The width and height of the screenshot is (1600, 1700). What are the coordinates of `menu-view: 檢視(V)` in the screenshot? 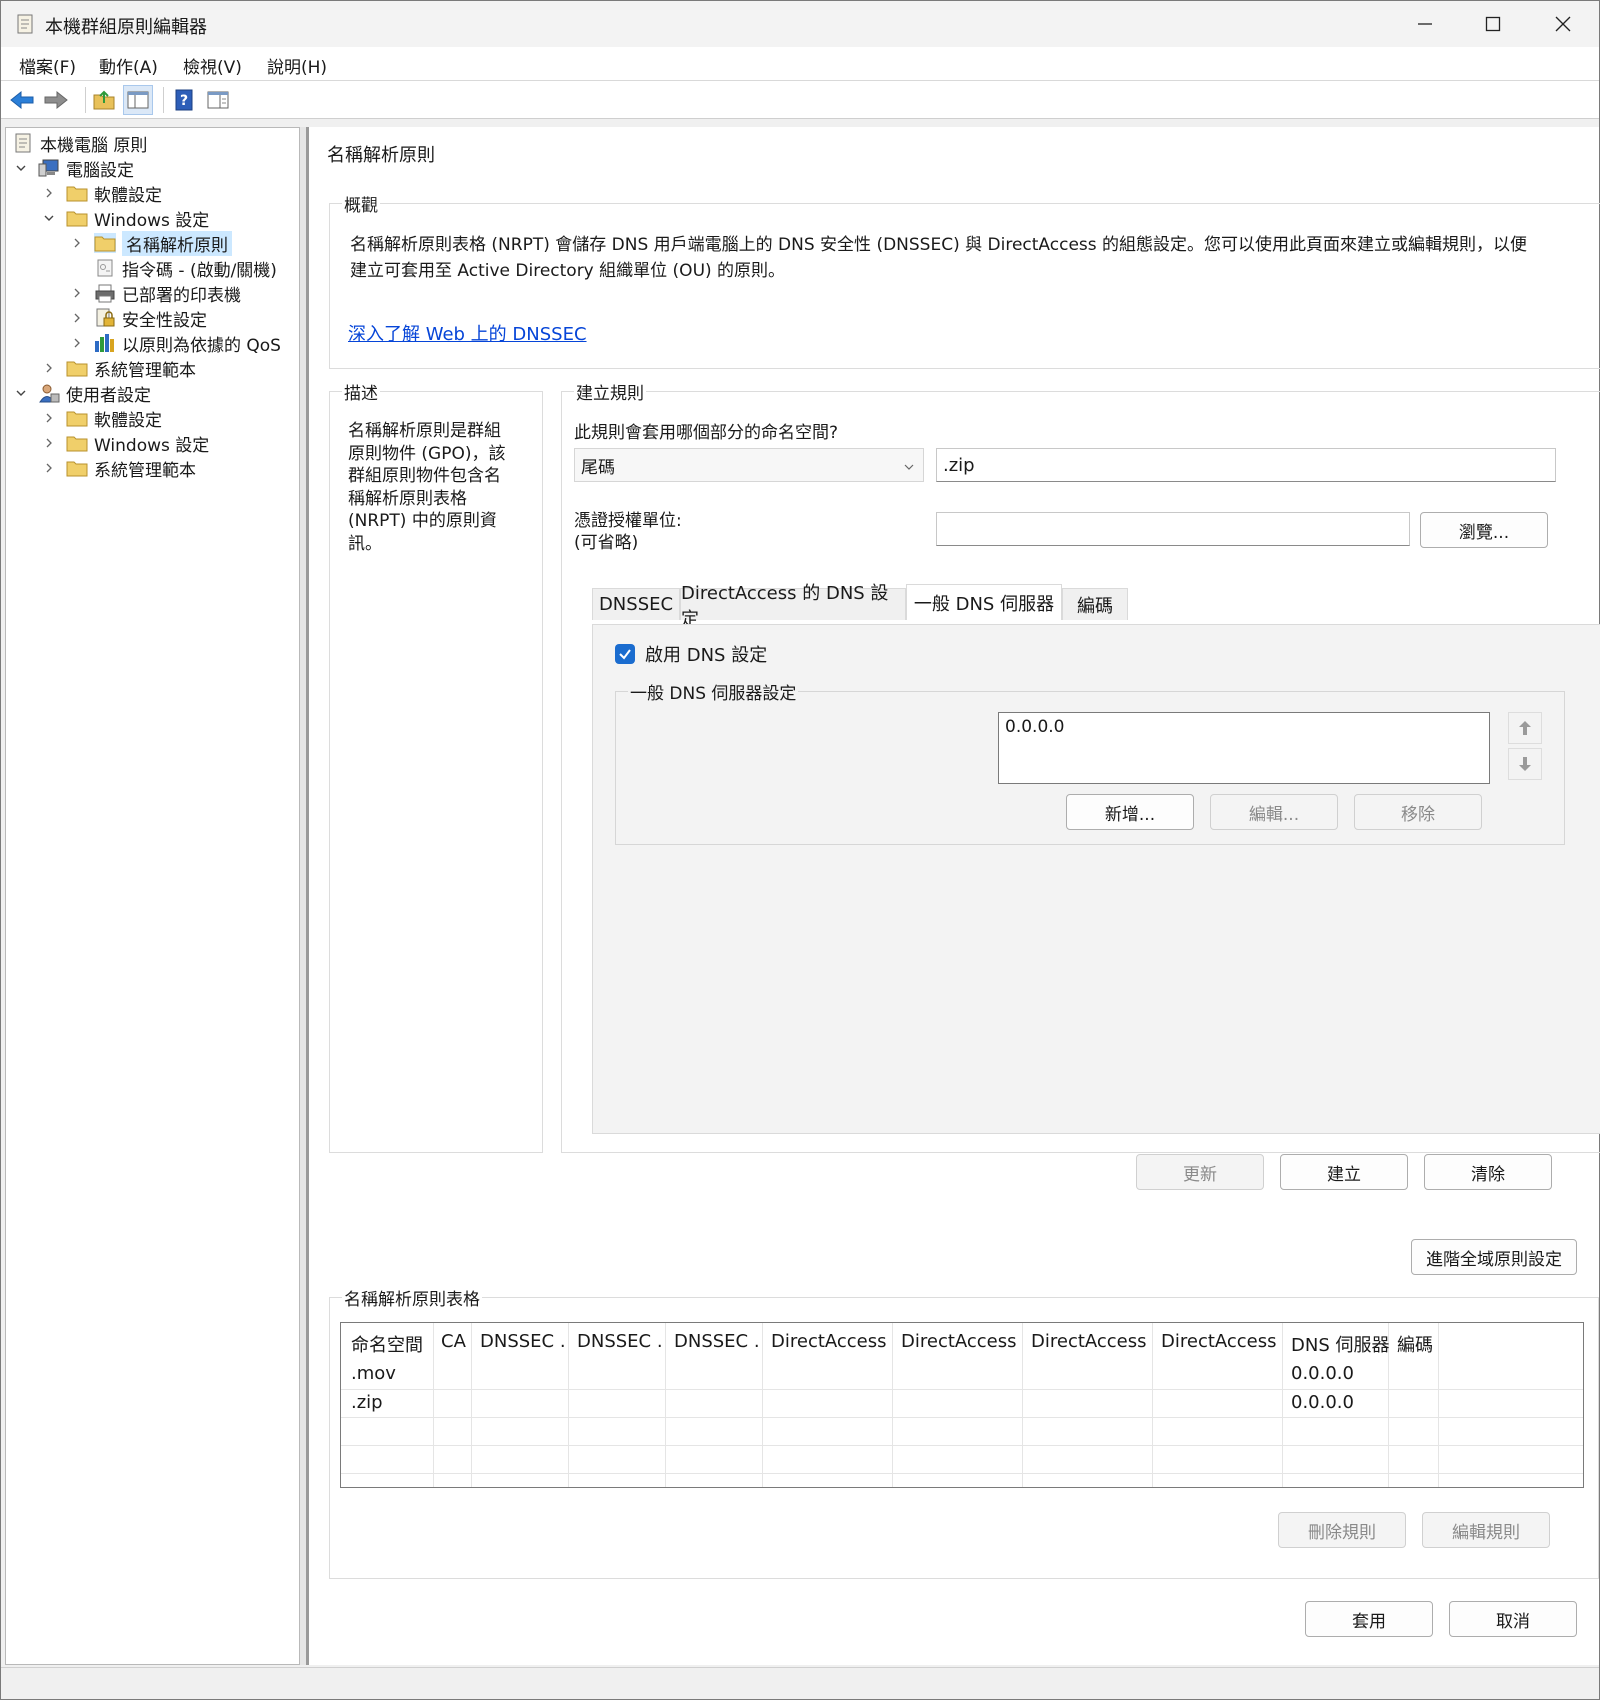 It's located at (212, 65).